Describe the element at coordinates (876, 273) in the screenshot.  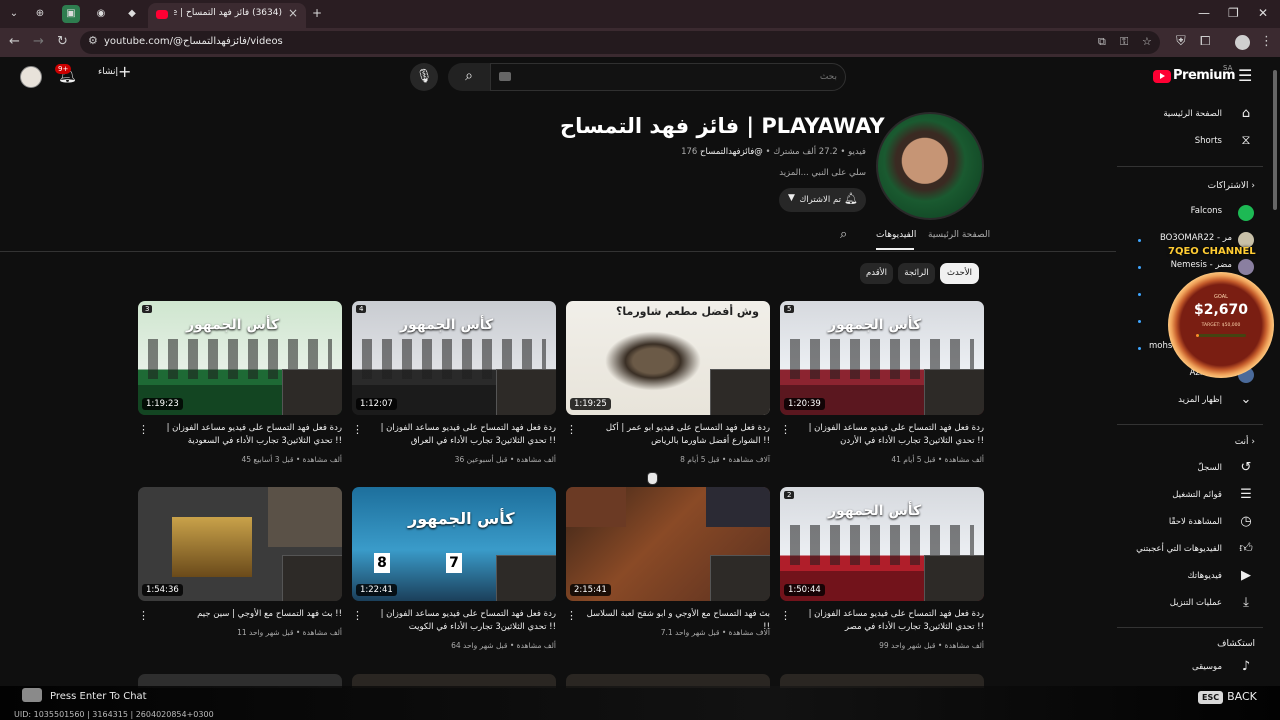
I see `chip-oldest: الأقدم` at that location.